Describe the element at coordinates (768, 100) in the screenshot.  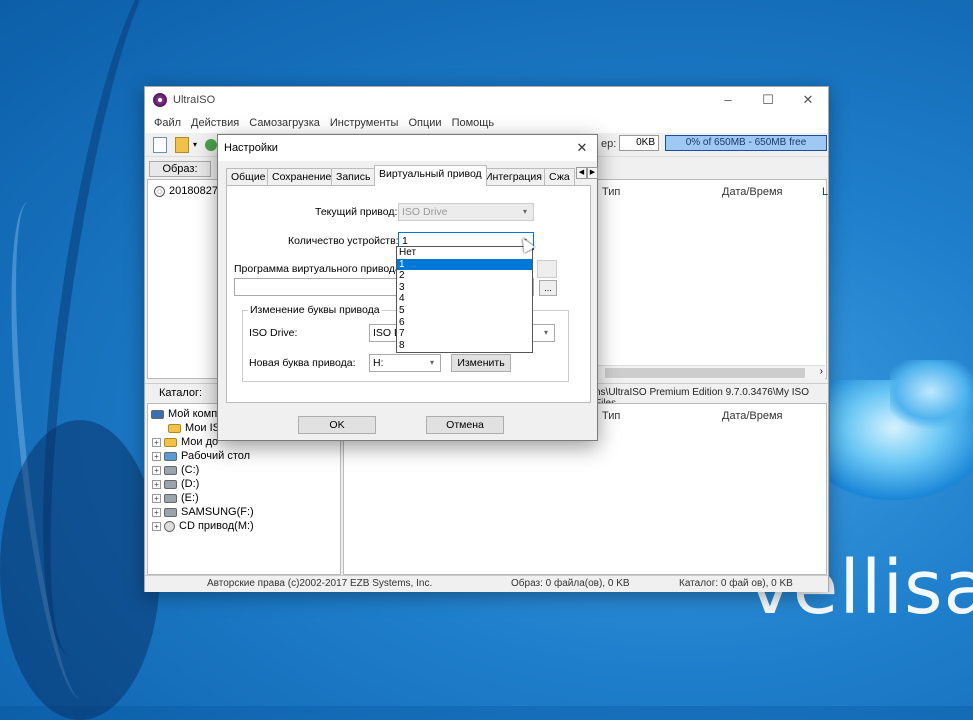
I see `maximize-button: ☐` at that location.